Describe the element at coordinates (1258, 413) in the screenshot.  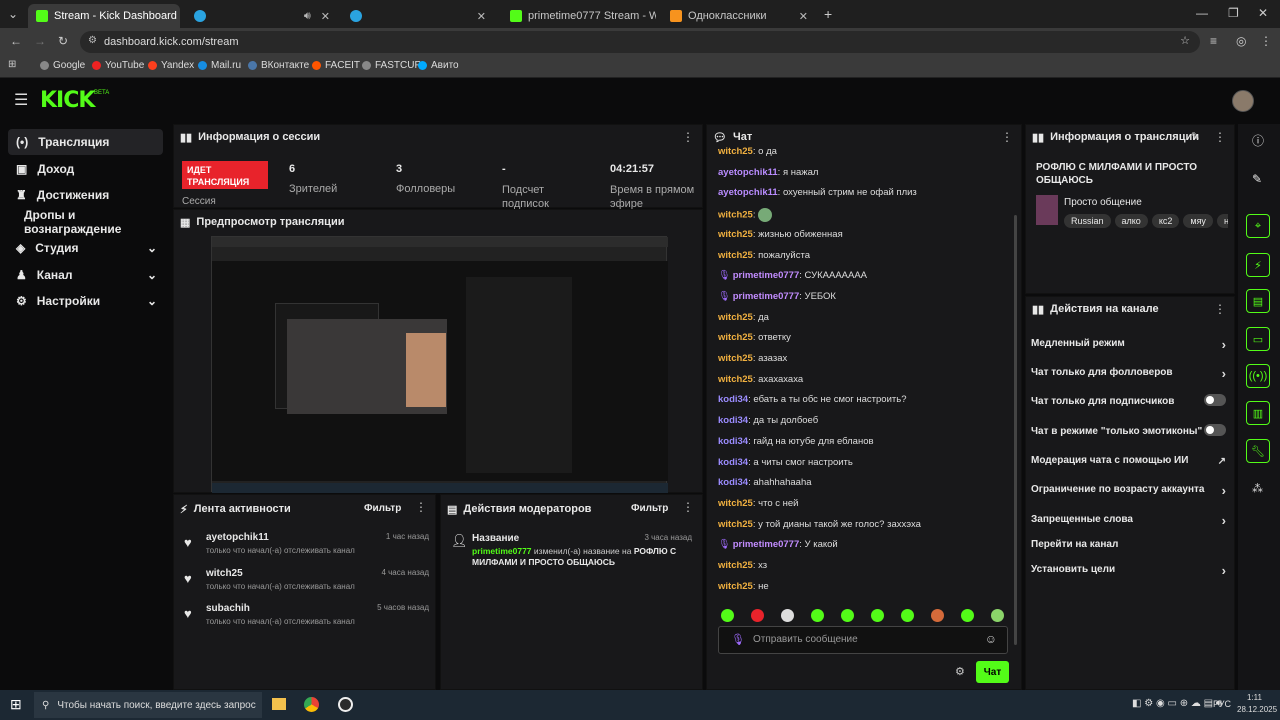
I see `rail-layout-icon: ▥` at that location.